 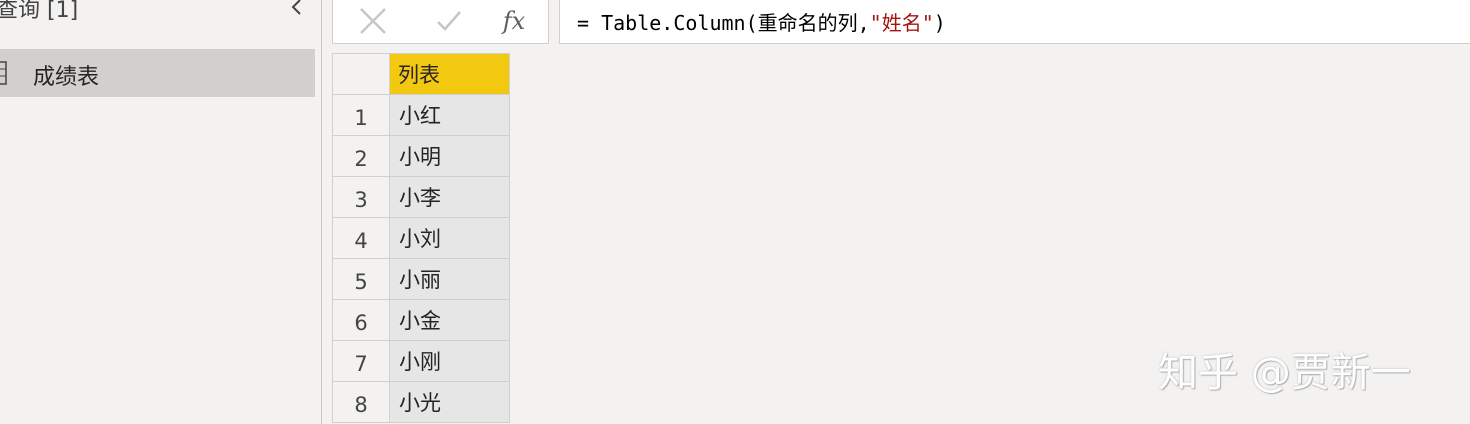 I want to click on table-row: 3 小李, so click(x=421, y=197).